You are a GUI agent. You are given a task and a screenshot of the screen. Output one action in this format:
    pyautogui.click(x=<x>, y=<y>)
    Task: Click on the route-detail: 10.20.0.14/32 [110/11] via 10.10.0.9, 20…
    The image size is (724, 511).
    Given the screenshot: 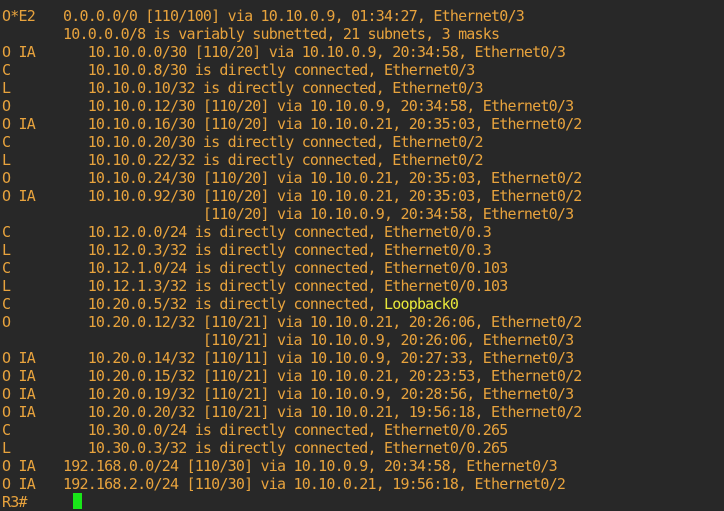 What is the action you would take?
    pyautogui.click(x=318, y=358)
    